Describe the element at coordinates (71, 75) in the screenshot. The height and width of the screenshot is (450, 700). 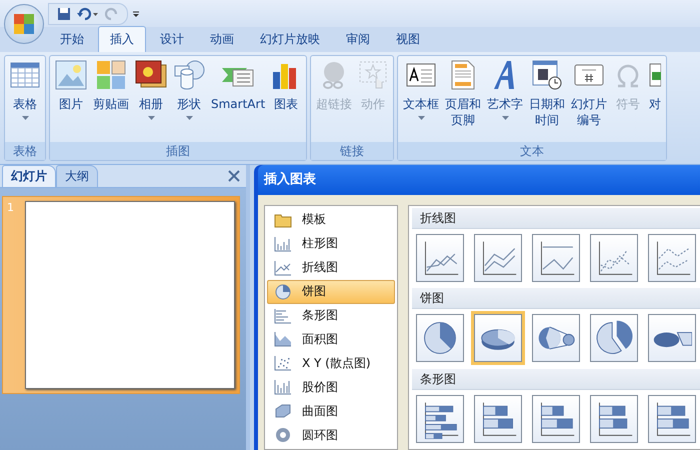
I see `picture-icon` at that location.